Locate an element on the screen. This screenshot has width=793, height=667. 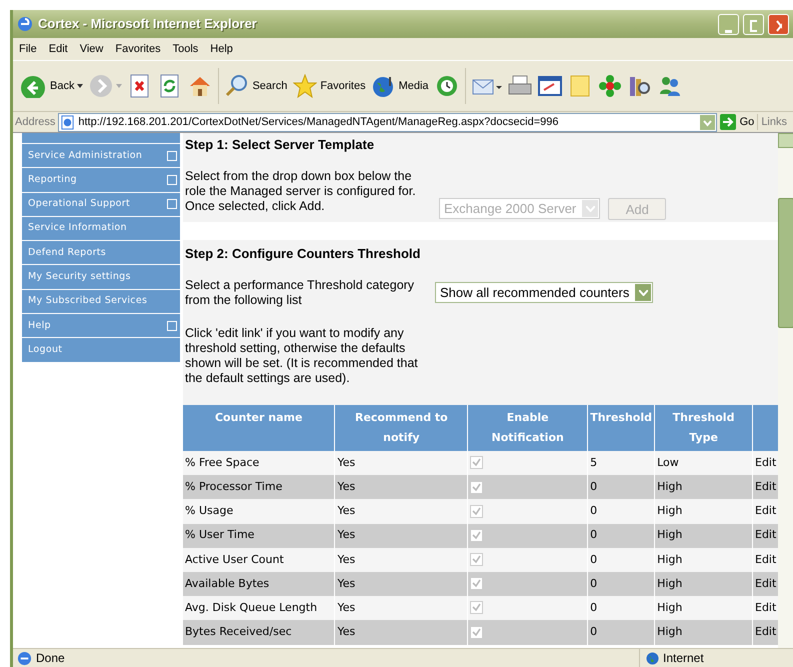
status-text: Done is located at coordinates (50, 658).